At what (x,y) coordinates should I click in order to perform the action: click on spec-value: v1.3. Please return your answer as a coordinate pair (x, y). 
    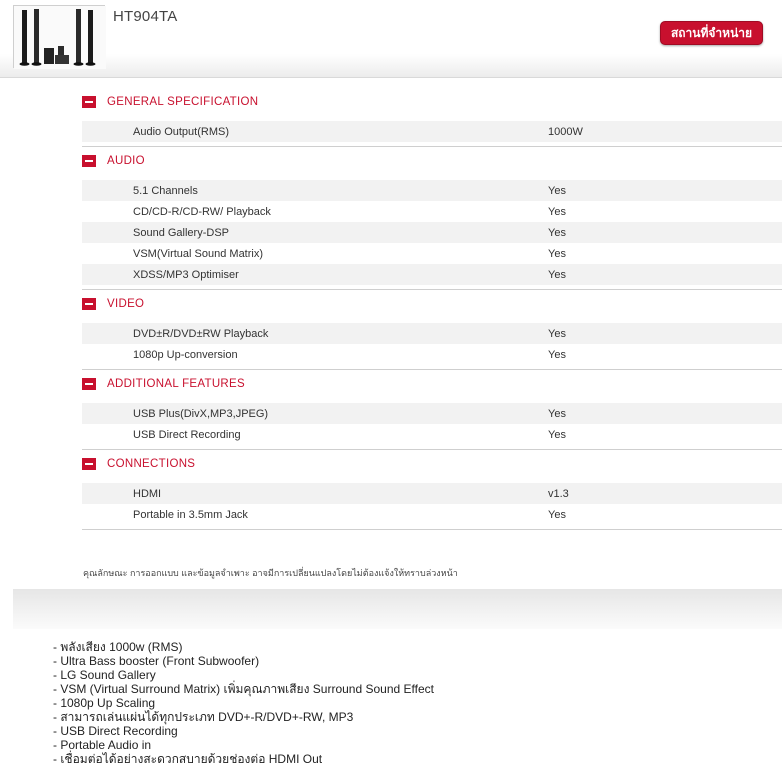
    Looking at the image, I should click on (558, 493).